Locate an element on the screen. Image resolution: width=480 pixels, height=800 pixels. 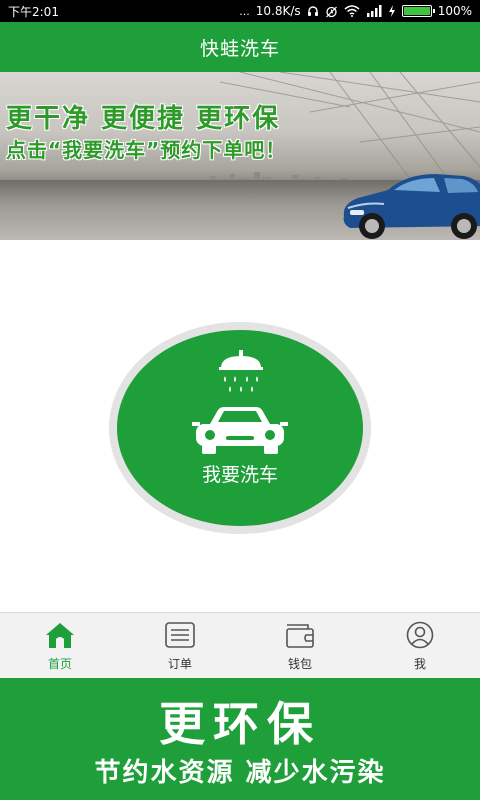
nav-label-home: 首页 is located at coordinates (59, 664).